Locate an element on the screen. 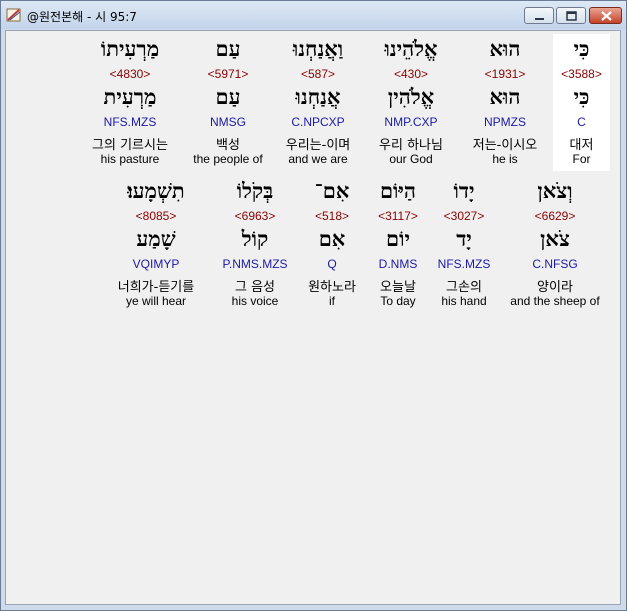 The image size is (627, 611). hebrew-lemma: צֹאן is located at coordinates (555, 238).